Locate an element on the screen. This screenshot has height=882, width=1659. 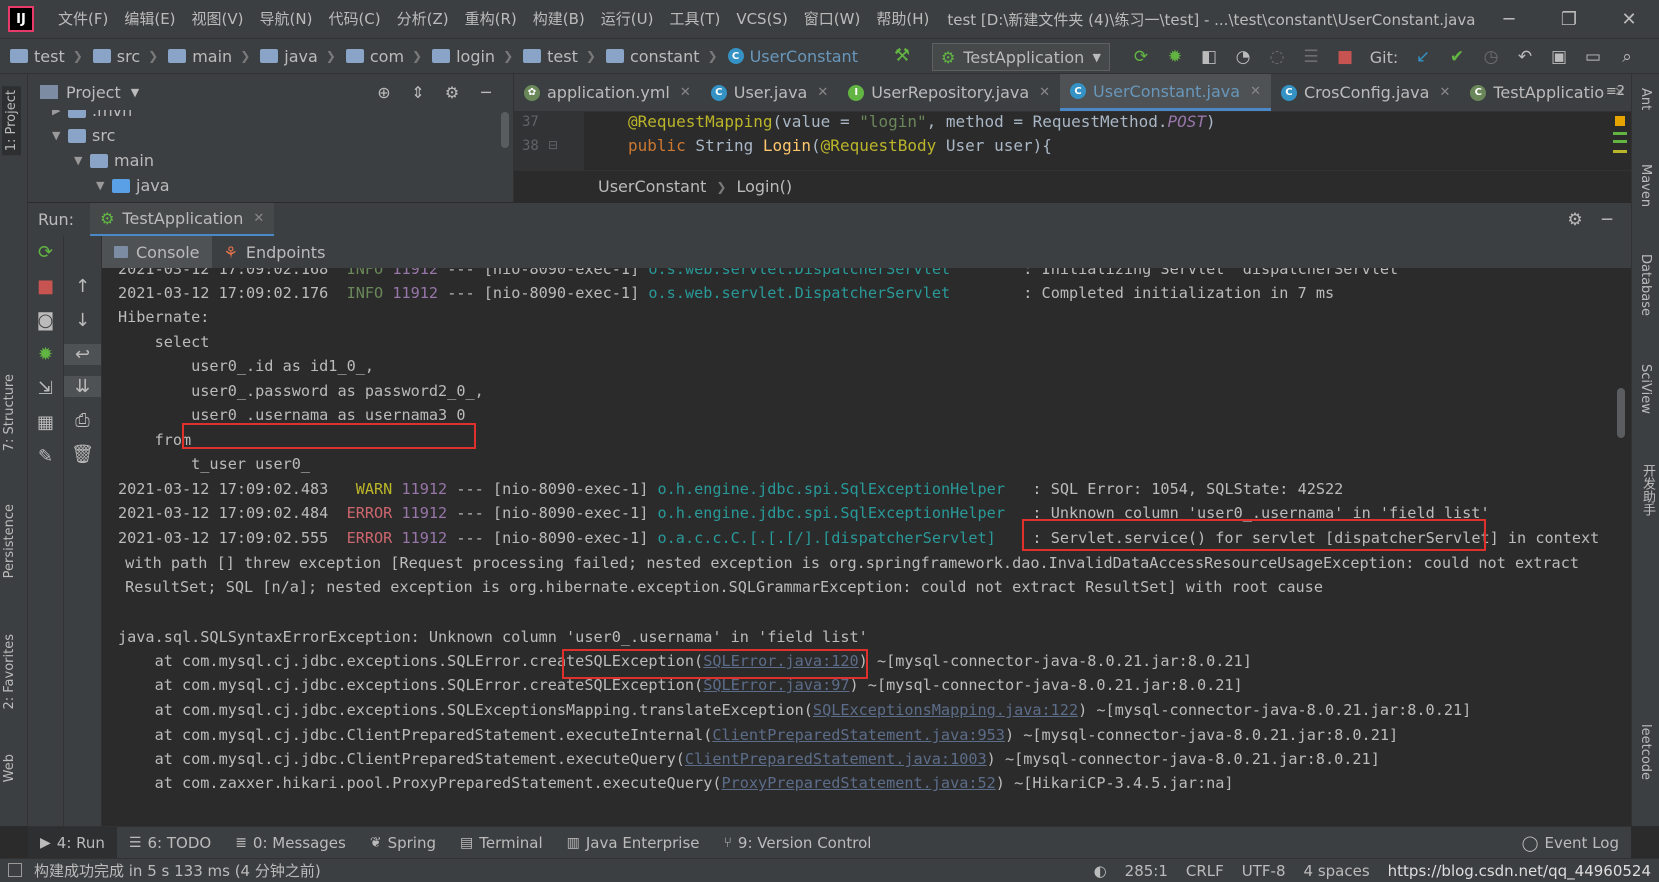
breadcrumb-main: main ❯ is located at coordinates (204, 56).